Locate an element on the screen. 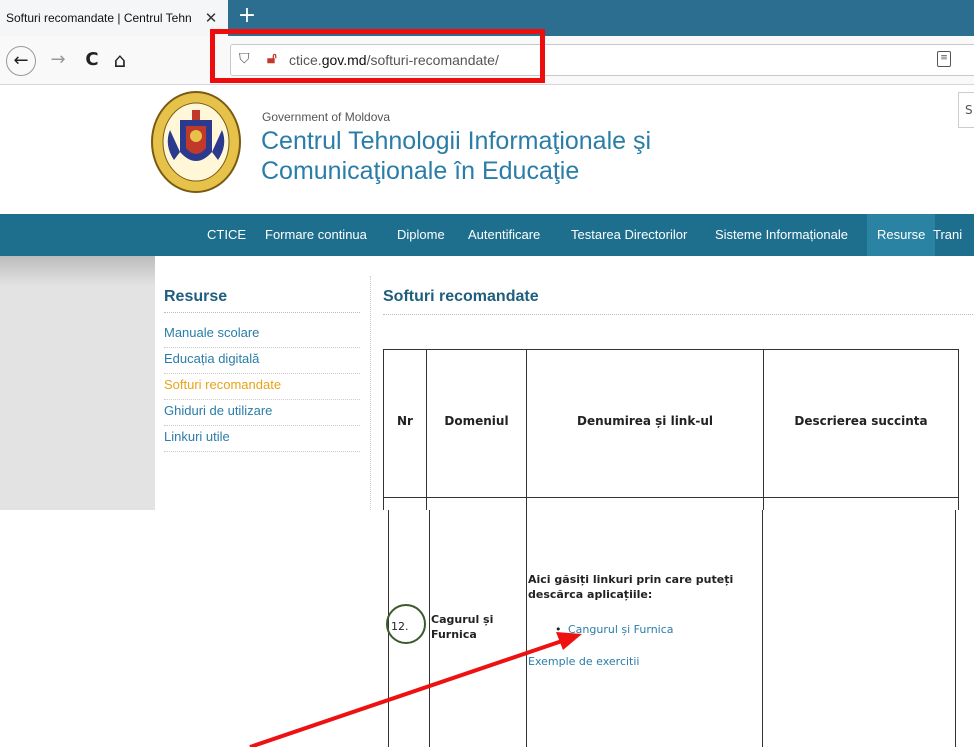 The height and width of the screenshot is (747, 974). new-tab-button: + is located at coordinates (247, 17).